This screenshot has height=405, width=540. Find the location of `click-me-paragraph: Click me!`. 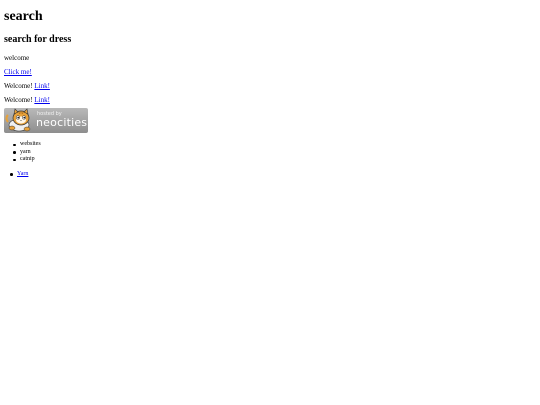

click-me-paragraph: Click me! is located at coordinates (272, 72).